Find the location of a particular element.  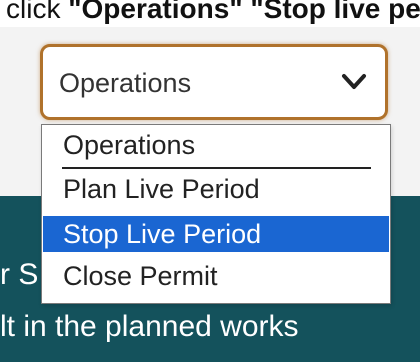

instruction-prefix: click is located at coordinates (37, 12).